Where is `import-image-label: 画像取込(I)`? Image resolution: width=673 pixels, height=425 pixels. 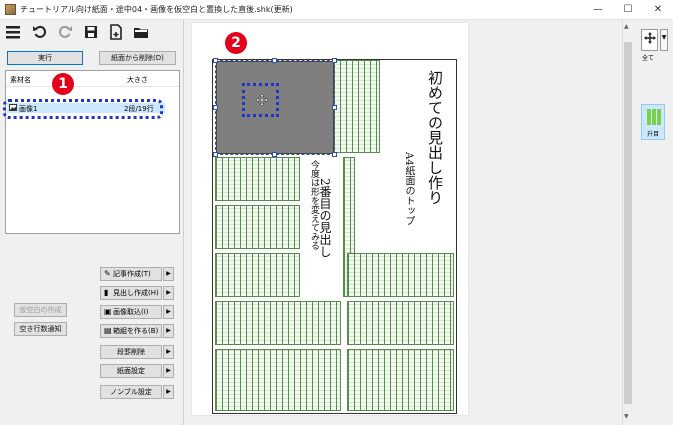
import-image-label: 画像取込(I) is located at coordinates (131, 312).